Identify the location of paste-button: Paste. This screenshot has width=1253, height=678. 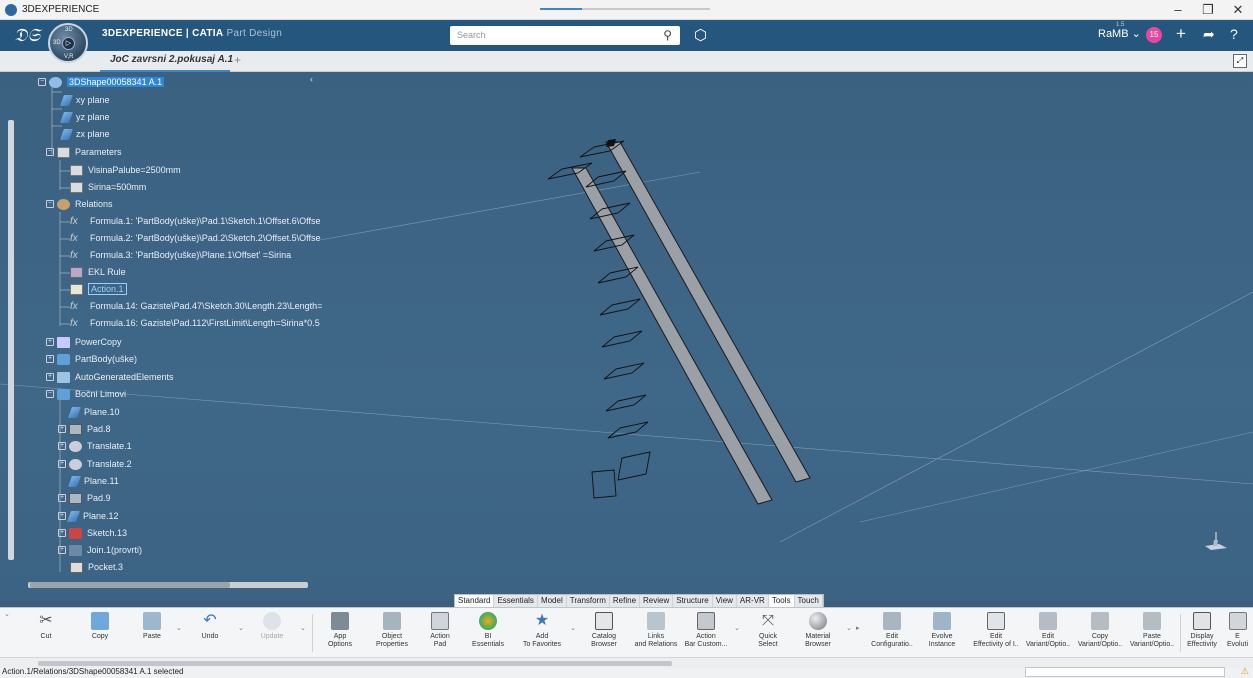
(152, 625).